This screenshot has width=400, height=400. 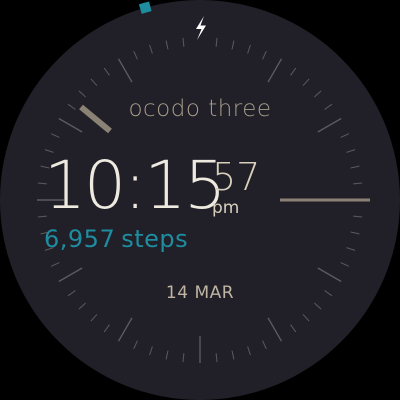 I want to click on steps-value: 6,957, so click(x=80, y=239).